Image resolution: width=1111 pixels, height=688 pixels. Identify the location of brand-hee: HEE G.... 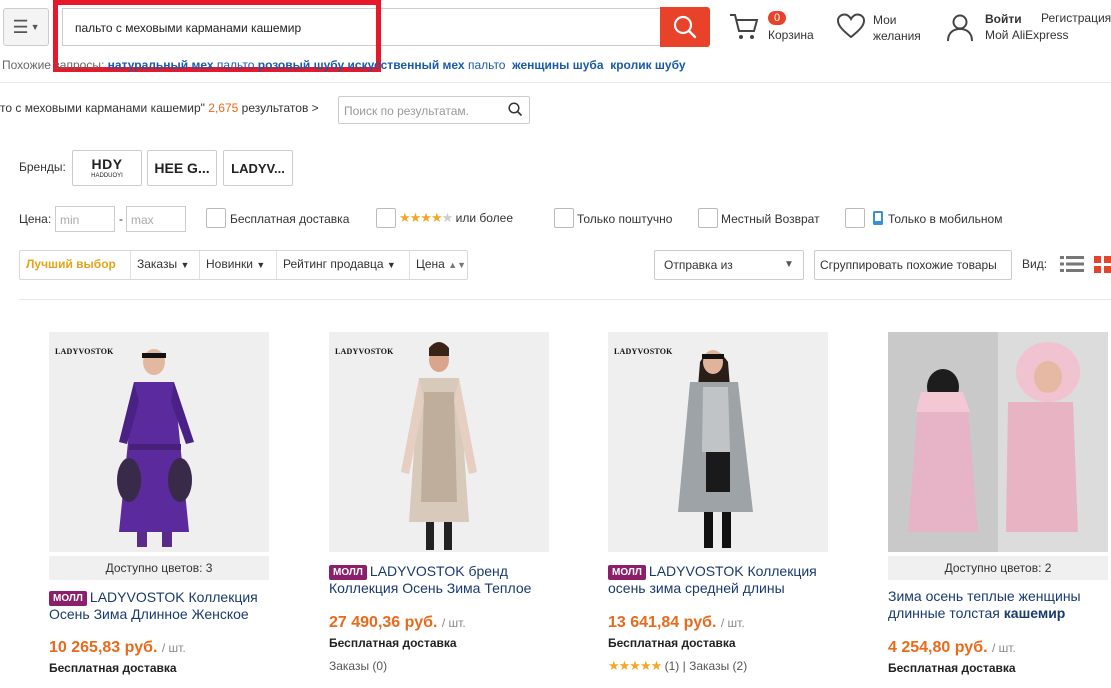
(182, 168).